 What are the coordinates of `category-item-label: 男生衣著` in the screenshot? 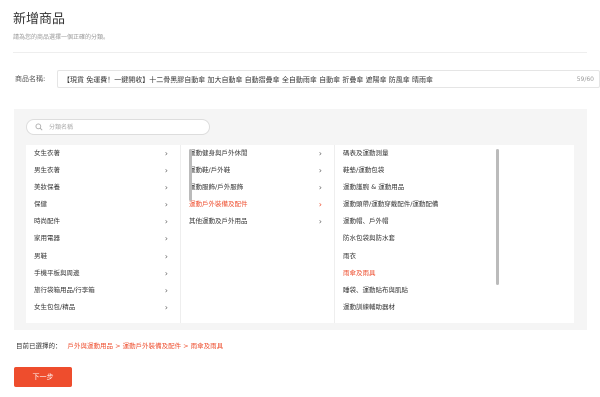 It's located at (47, 170).